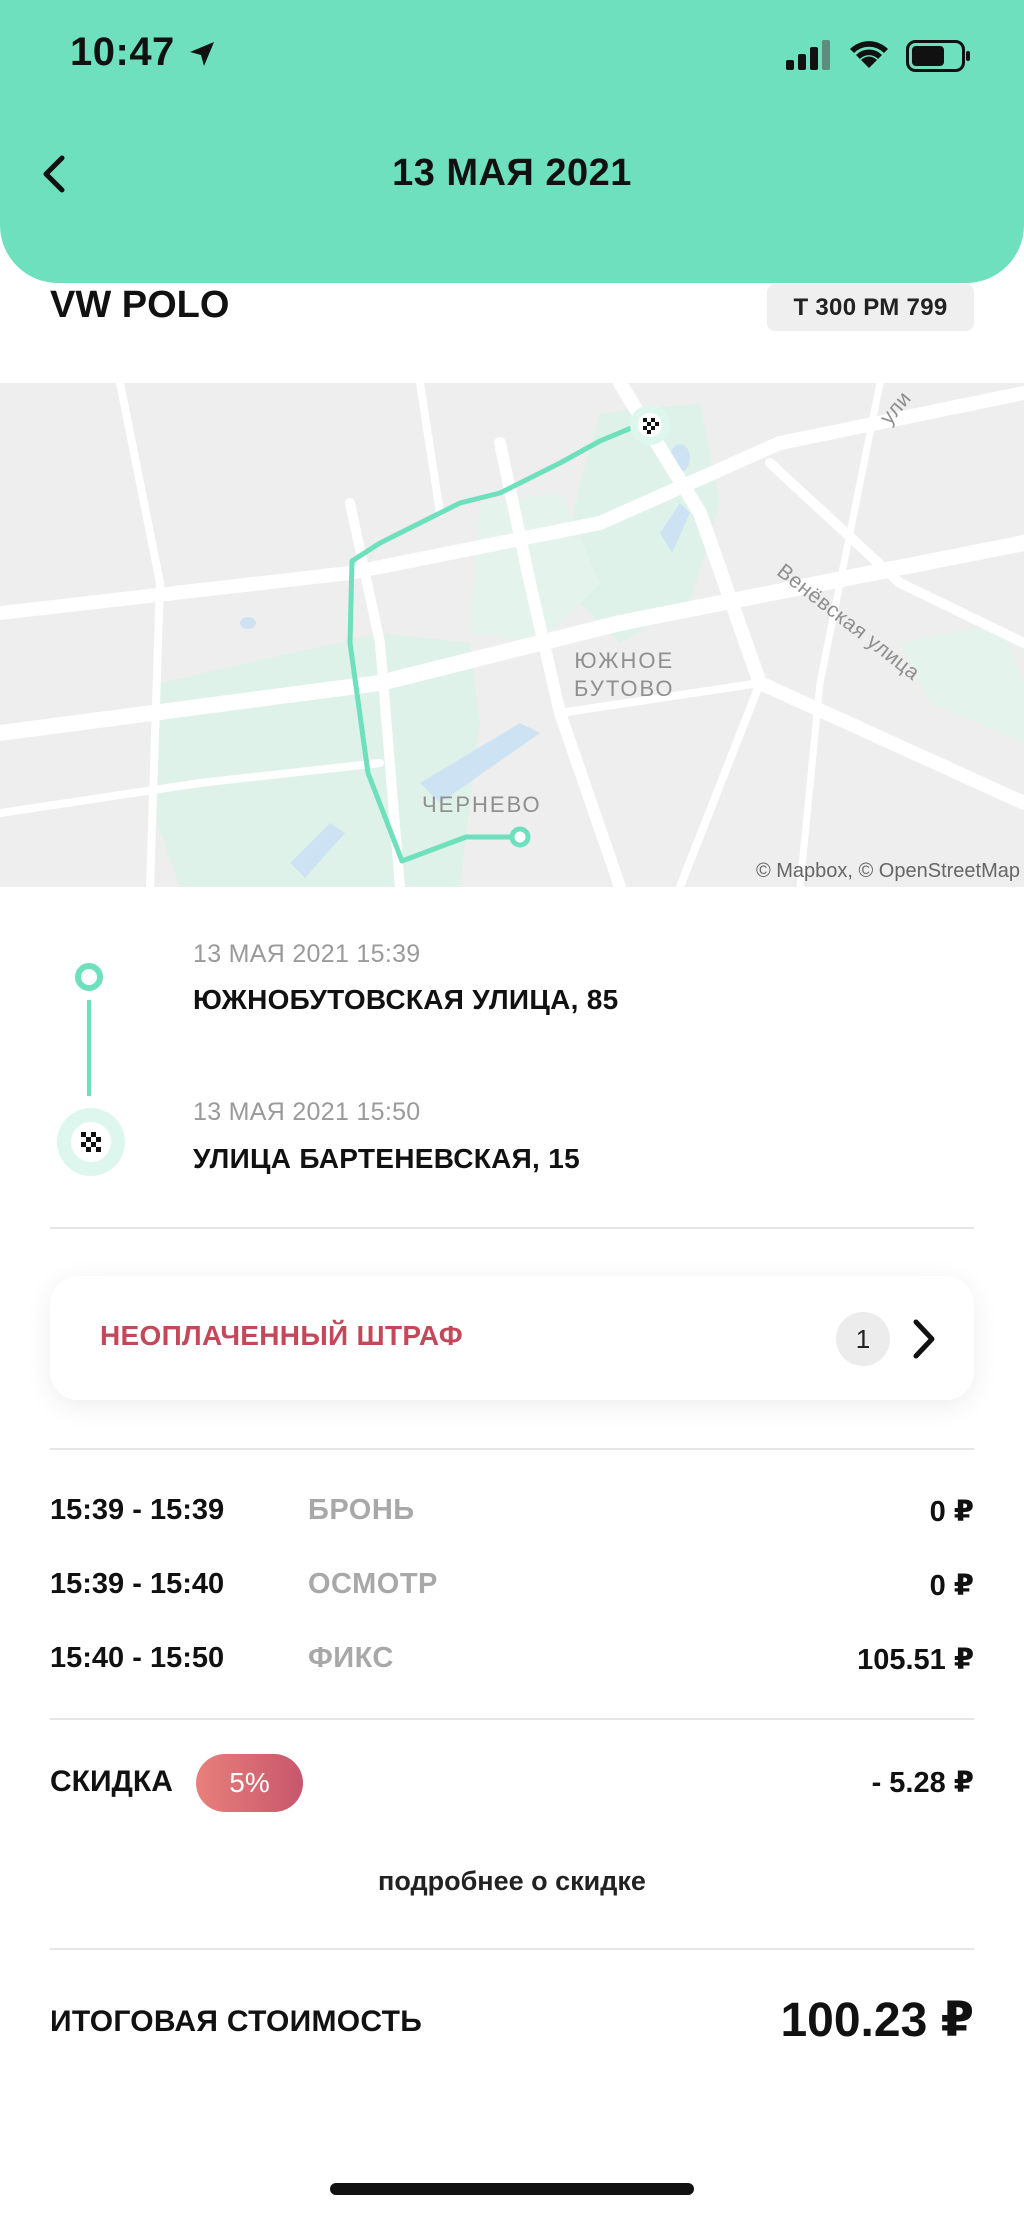 This screenshot has height=2216, width=1024. What do you see at coordinates (624, 688) in the screenshot?
I see `map-label-district-line2: БУТОВО` at bounding box center [624, 688].